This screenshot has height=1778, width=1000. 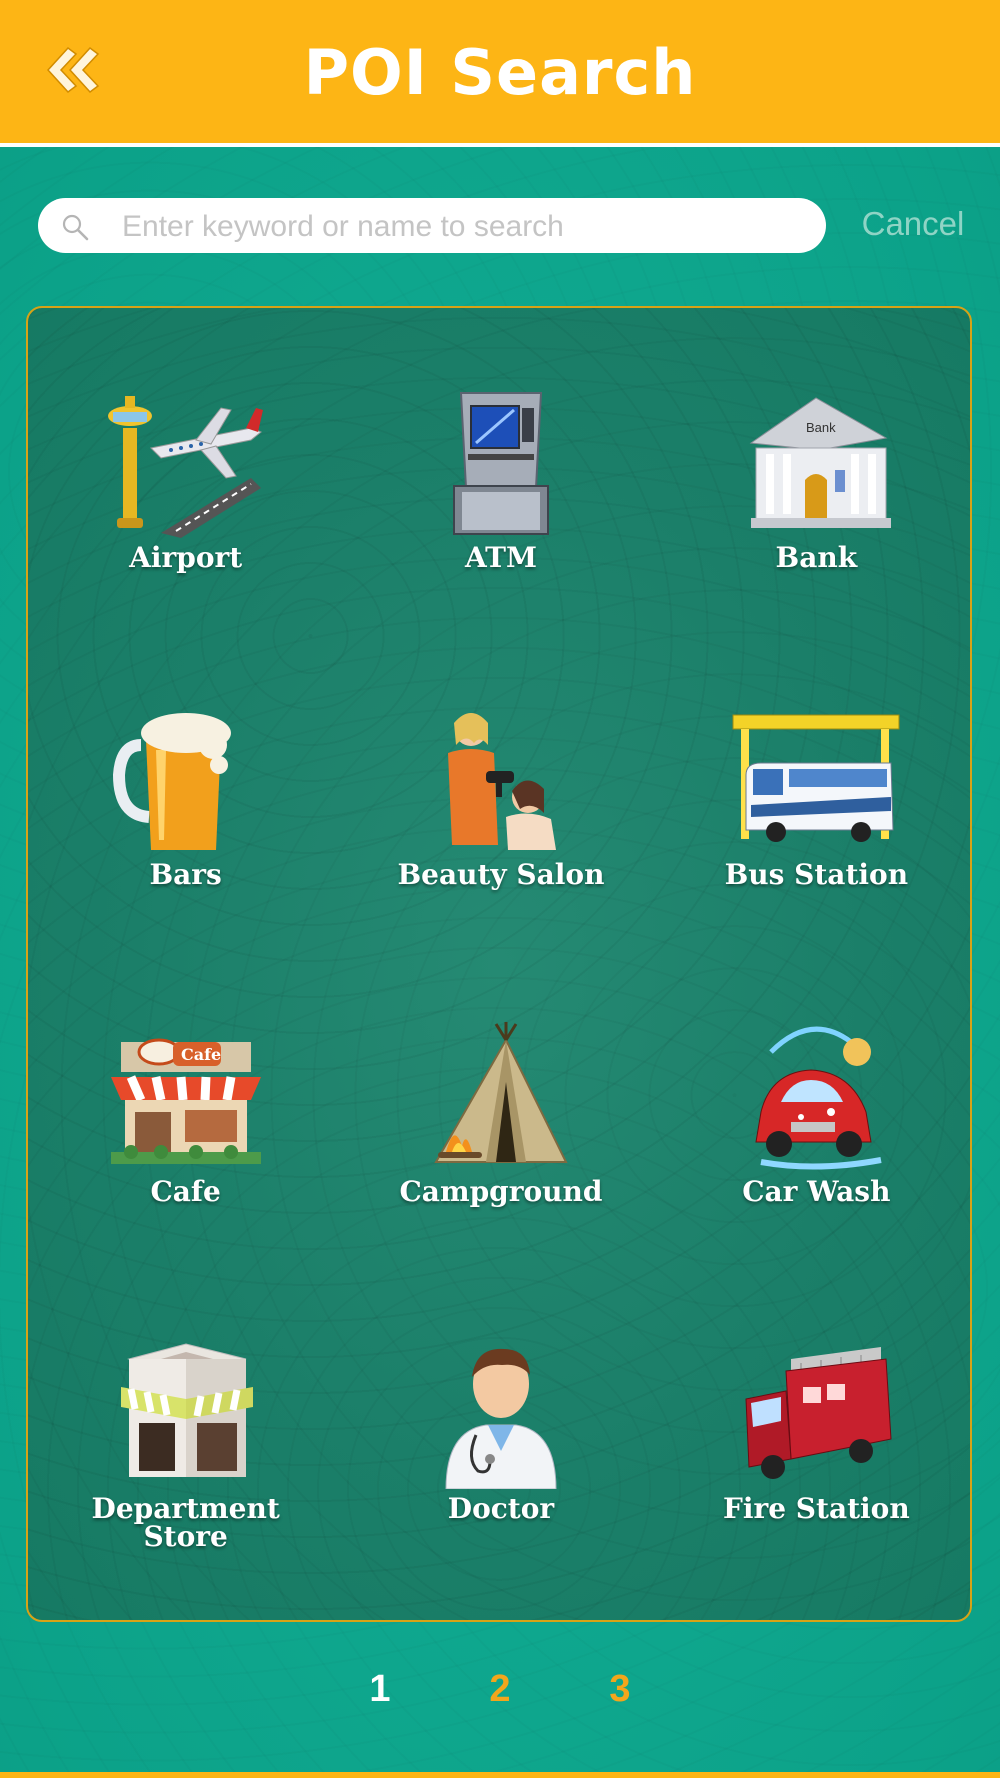 I want to click on page-title: POI Search, so click(x=500, y=72).